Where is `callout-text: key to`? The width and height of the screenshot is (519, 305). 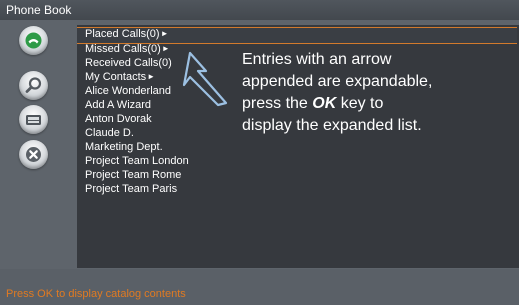
callout-text: key to is located at coordinates (360, 103).